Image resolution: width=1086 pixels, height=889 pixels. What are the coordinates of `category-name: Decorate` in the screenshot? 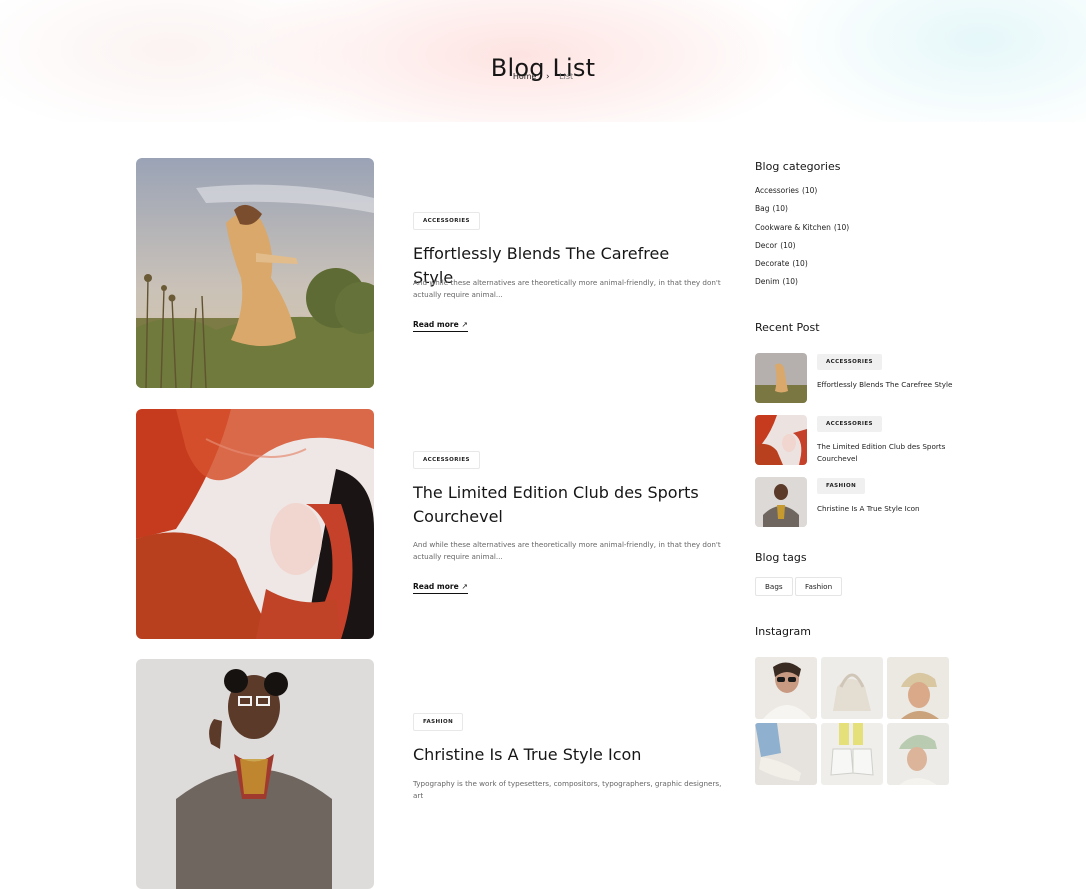 It's located at (772, 264).